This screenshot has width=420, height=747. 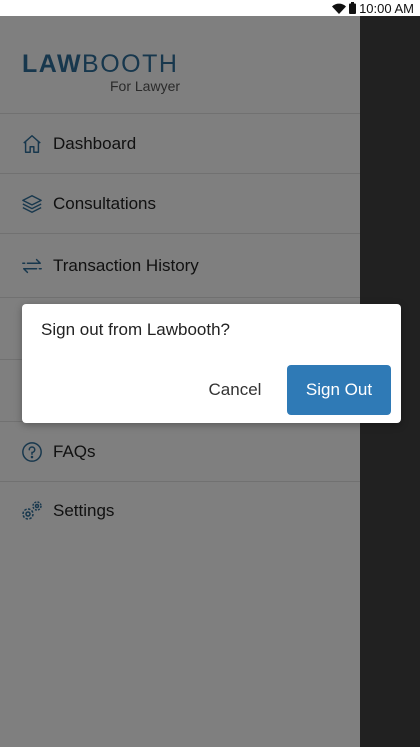 What do you see at coordinates (353, 8) in the screenshot?
I see `battery-icon` at bounding box center [353, 8].